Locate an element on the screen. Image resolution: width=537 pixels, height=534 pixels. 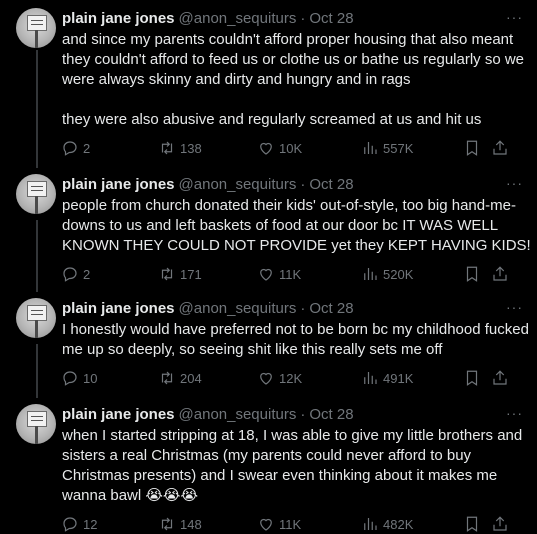
repost-count: 204 is located at coordinates (191, 378).